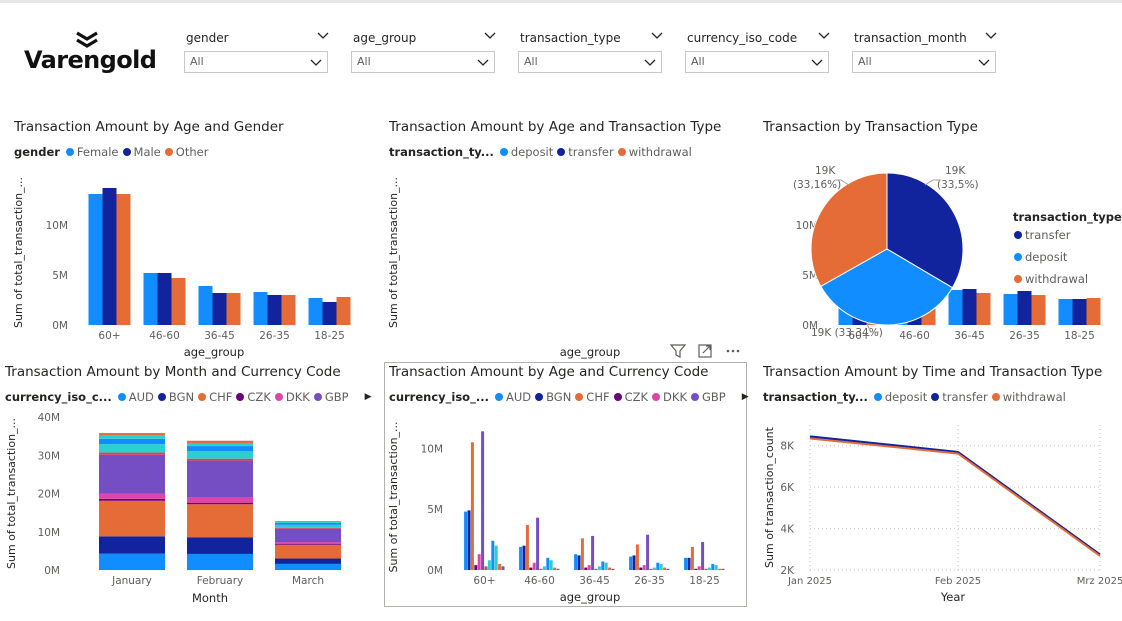 Image resolution: width=1122 pixels, height=621 pixels. I want to click on y-tick-label: 4K, so click(787, 530).